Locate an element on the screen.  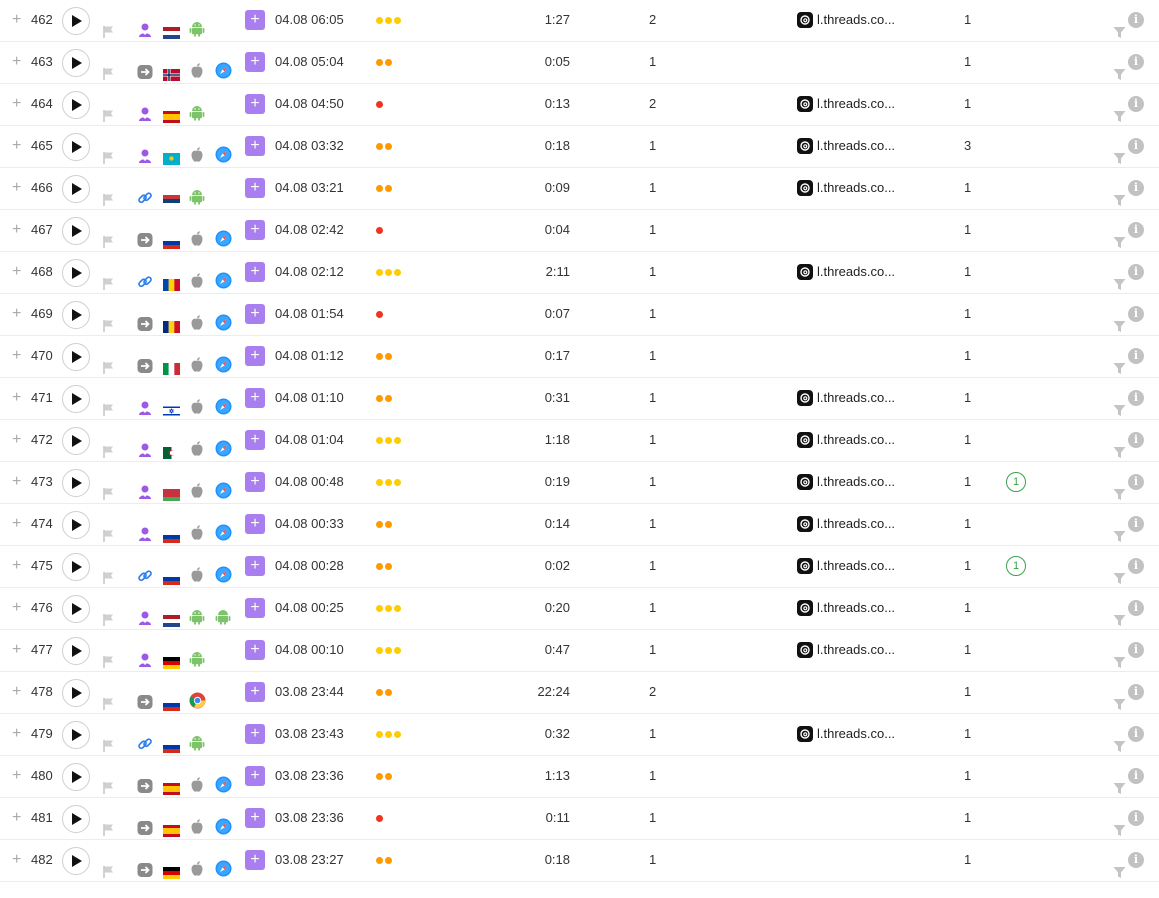
table-row: + 481 + 03.08 23:36 0:11 1 1 i is located at coordinates (579, 819).